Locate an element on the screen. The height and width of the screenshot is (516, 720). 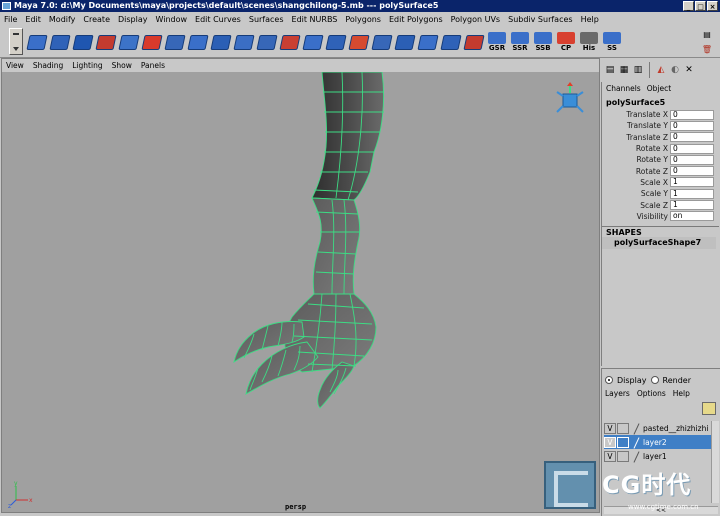
minimize-button: _ is located at coordinates (688, 6).